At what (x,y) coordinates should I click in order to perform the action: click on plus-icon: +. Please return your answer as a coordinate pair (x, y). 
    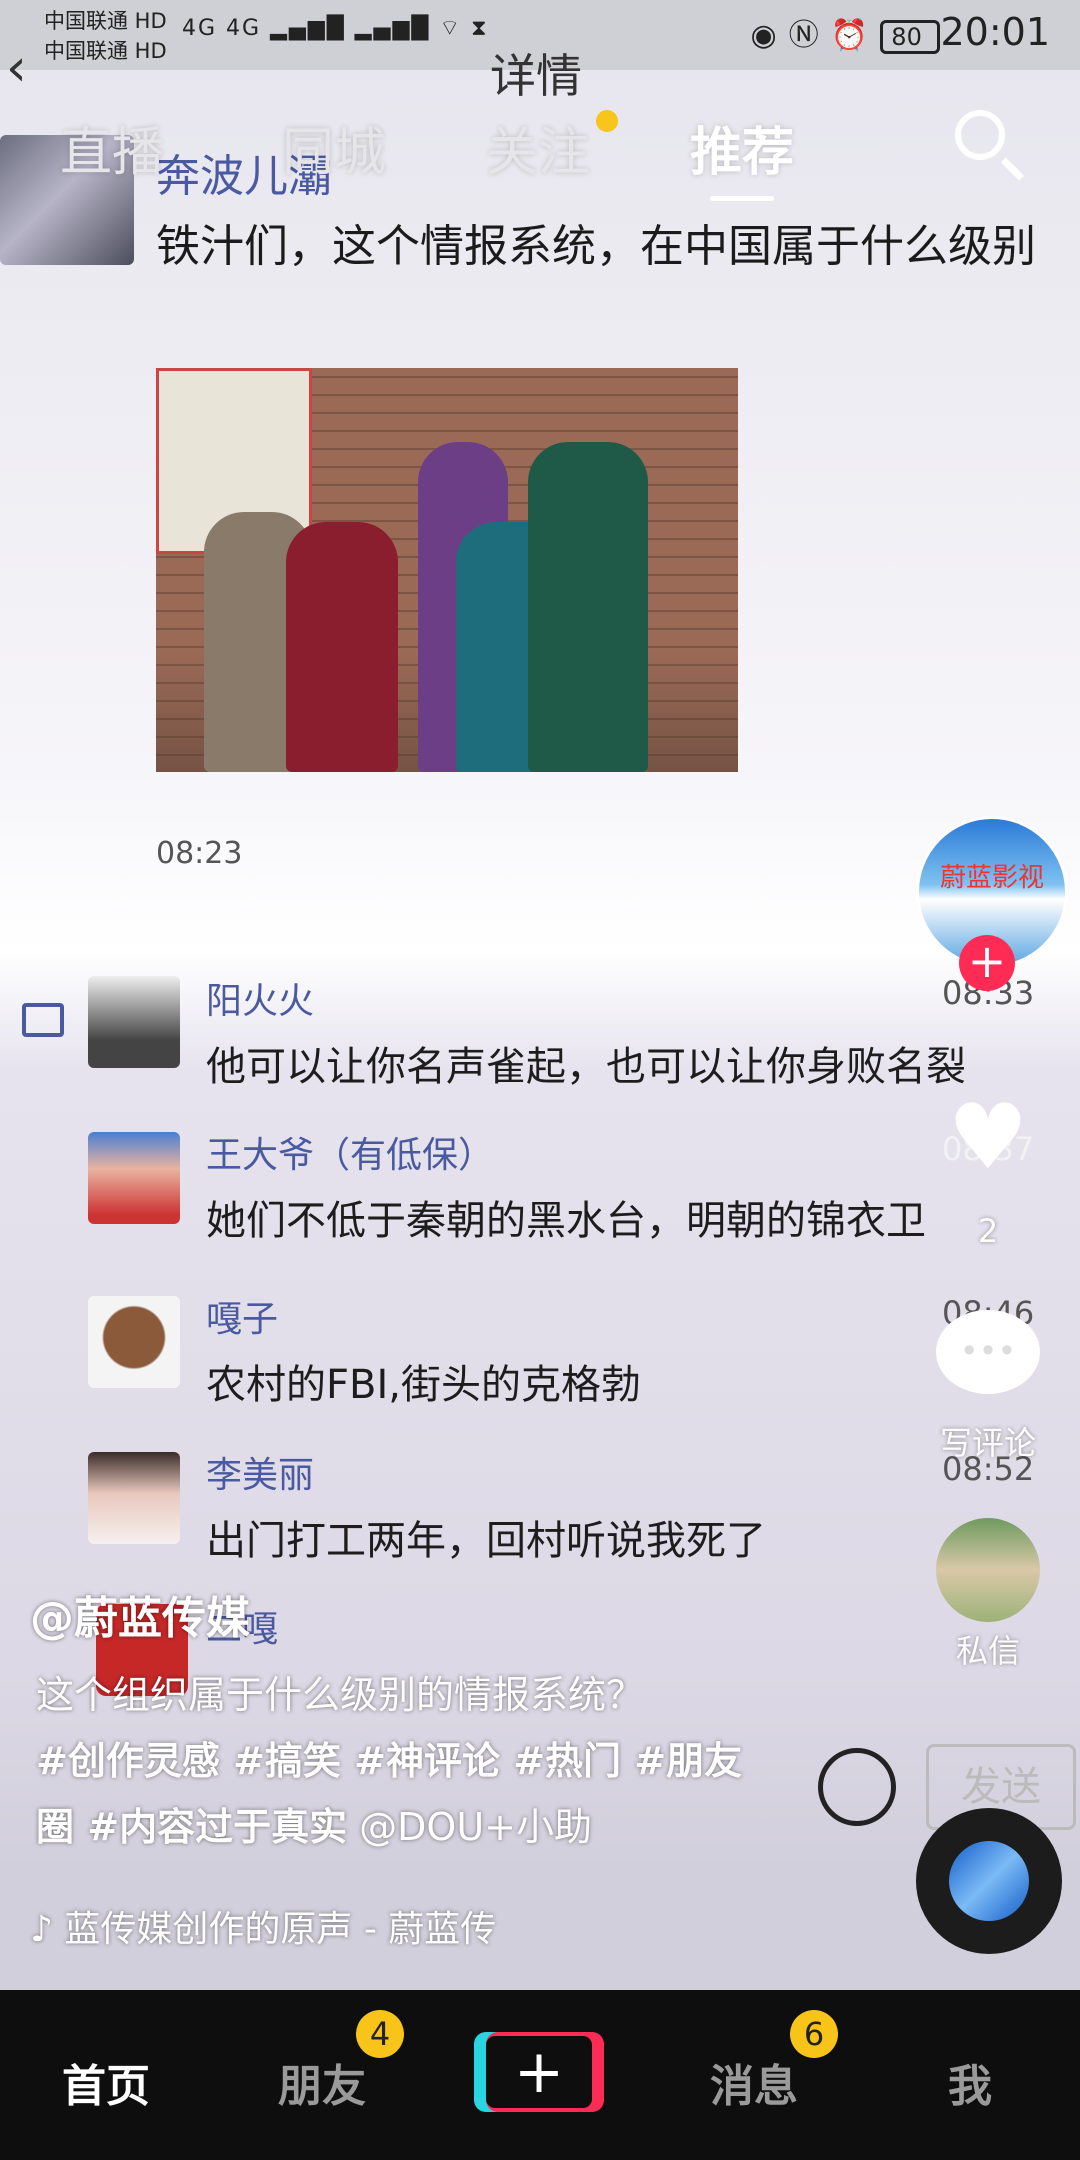
    Looking at the image, I should click on (539, 2072).